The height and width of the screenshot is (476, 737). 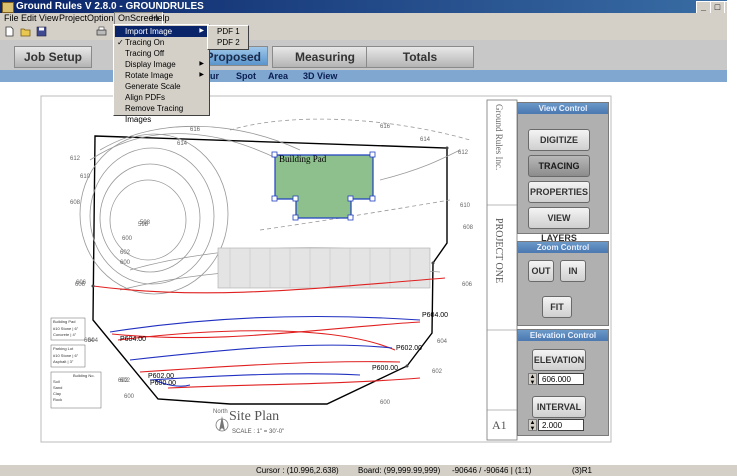 What do you see at coordinates (149, 31) in the screenshot?
I see `menu-item-label: Import Image` at bounding box center [149, 31].